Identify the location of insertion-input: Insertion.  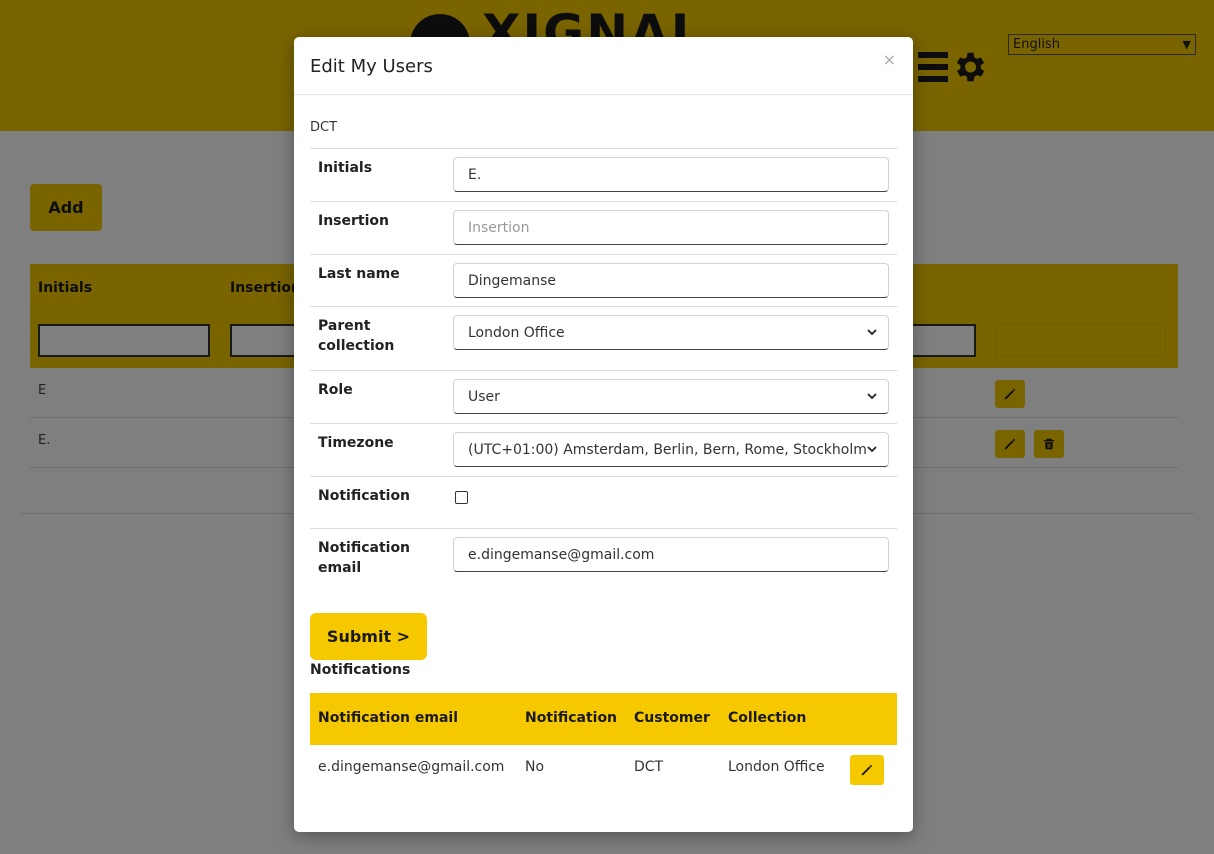
(671, 227).